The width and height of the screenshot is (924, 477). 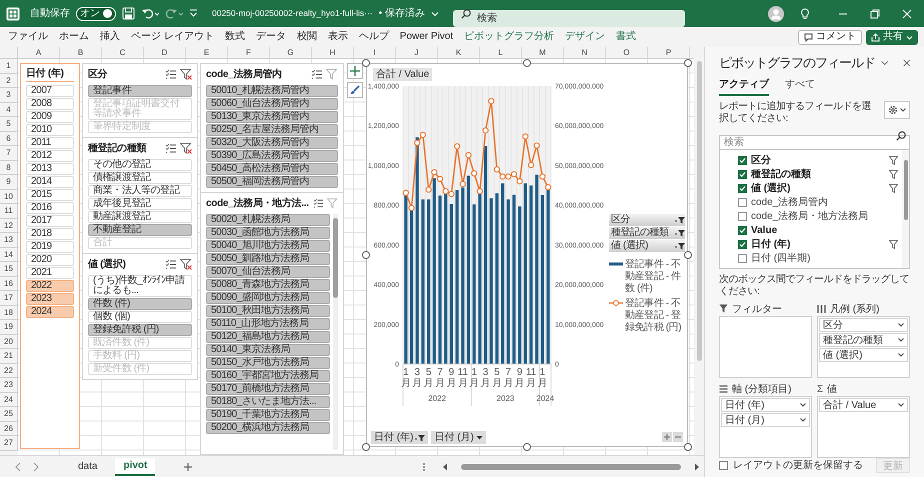 I want to click on slicer-item: 50140_東京法務局, so click(x=268, y=350).